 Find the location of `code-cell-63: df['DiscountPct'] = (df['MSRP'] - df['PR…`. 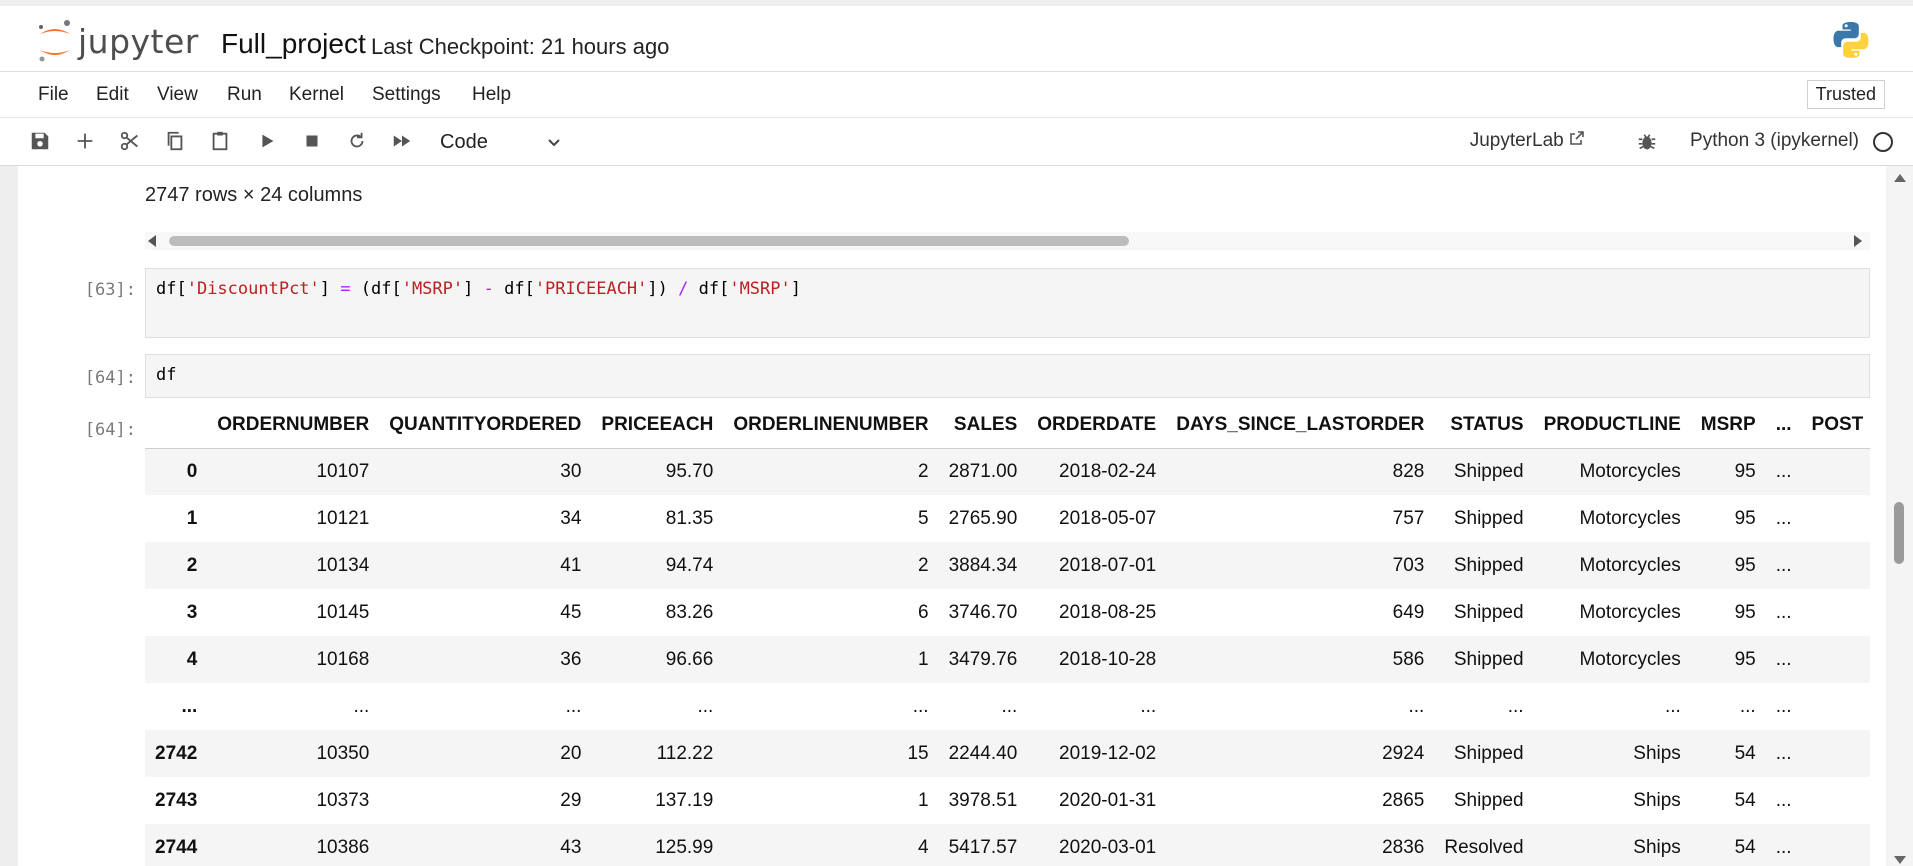

code-cell-63: df['DiscountPct'] = (df['MSRP'] - df['PR… is located at coordinates (1007, 303).